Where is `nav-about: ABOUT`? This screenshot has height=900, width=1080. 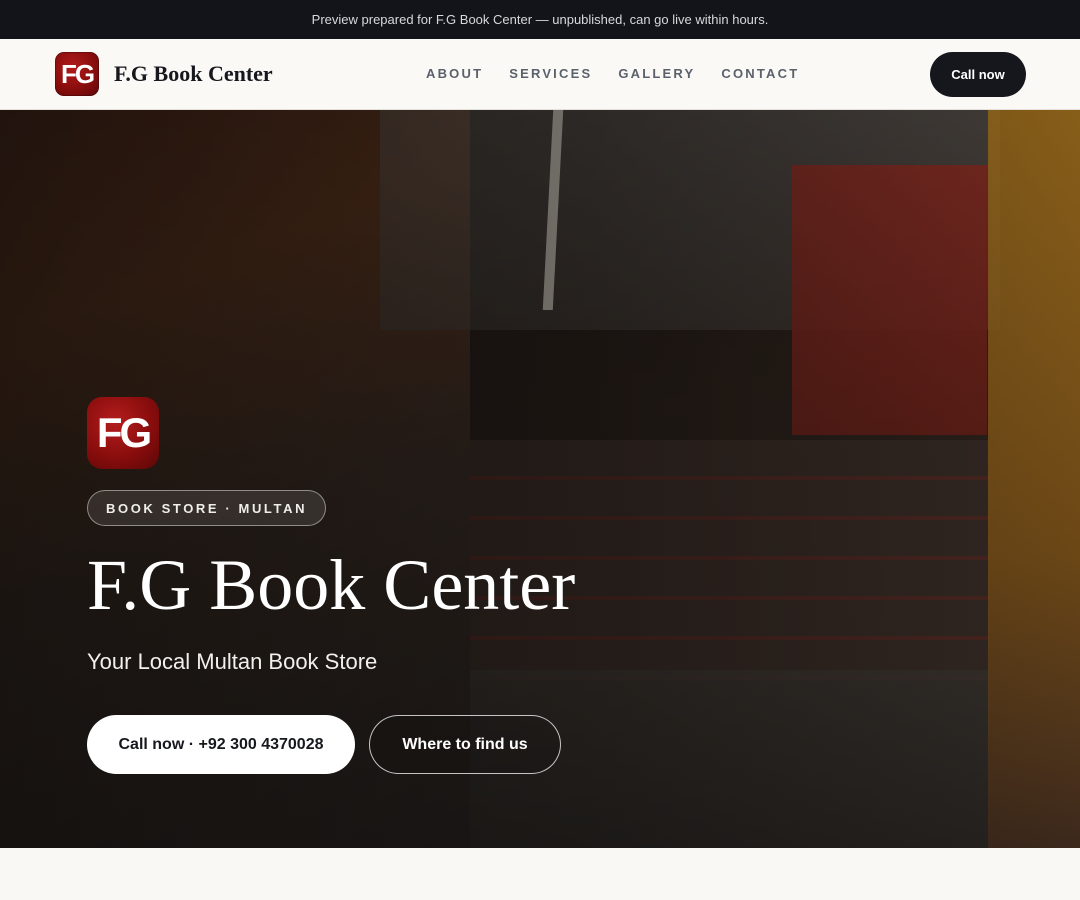
nav-about: ABOUT is located at coordinates (454, 73).